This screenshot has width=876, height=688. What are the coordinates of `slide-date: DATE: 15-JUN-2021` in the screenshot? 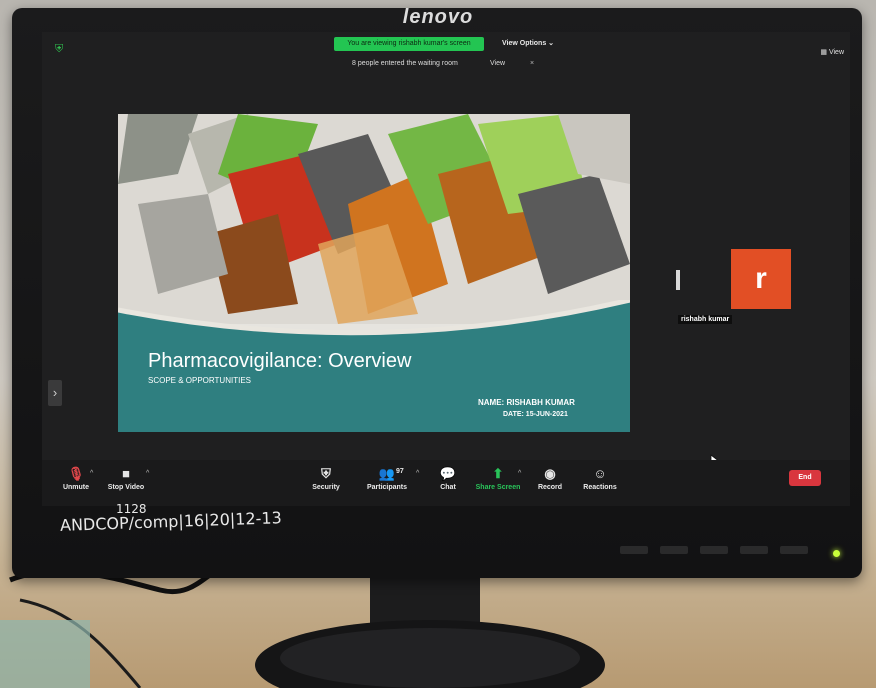 It's located at (535, 414).